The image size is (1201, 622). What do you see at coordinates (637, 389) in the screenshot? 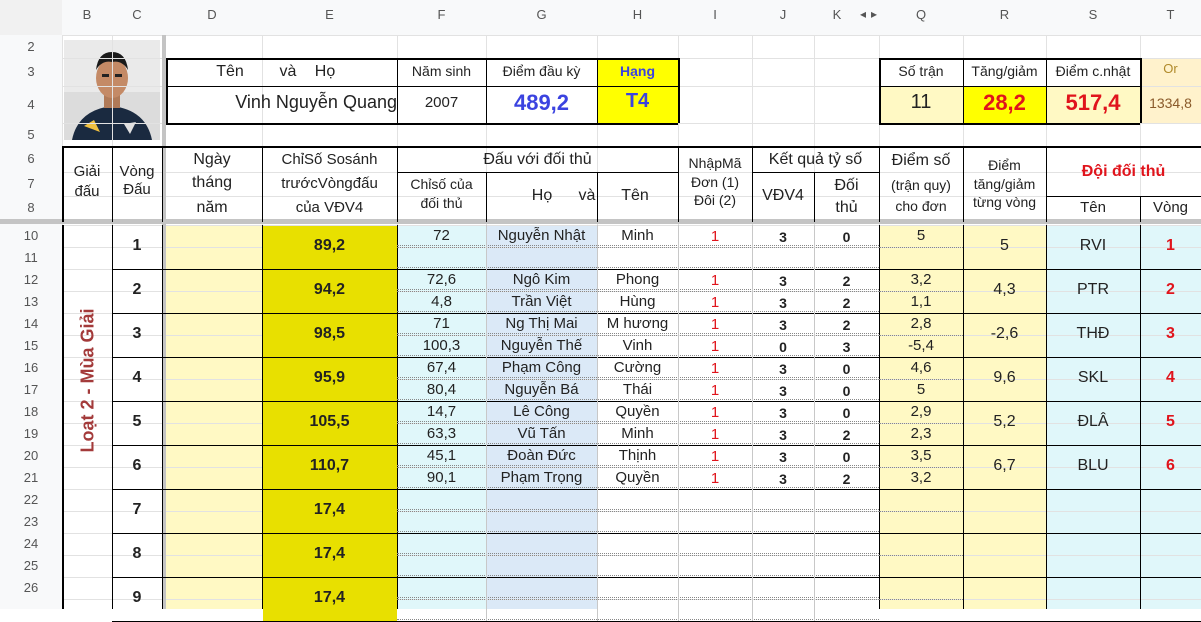
I see `opp-first-name: Thái` at bounding box center [637, 389].